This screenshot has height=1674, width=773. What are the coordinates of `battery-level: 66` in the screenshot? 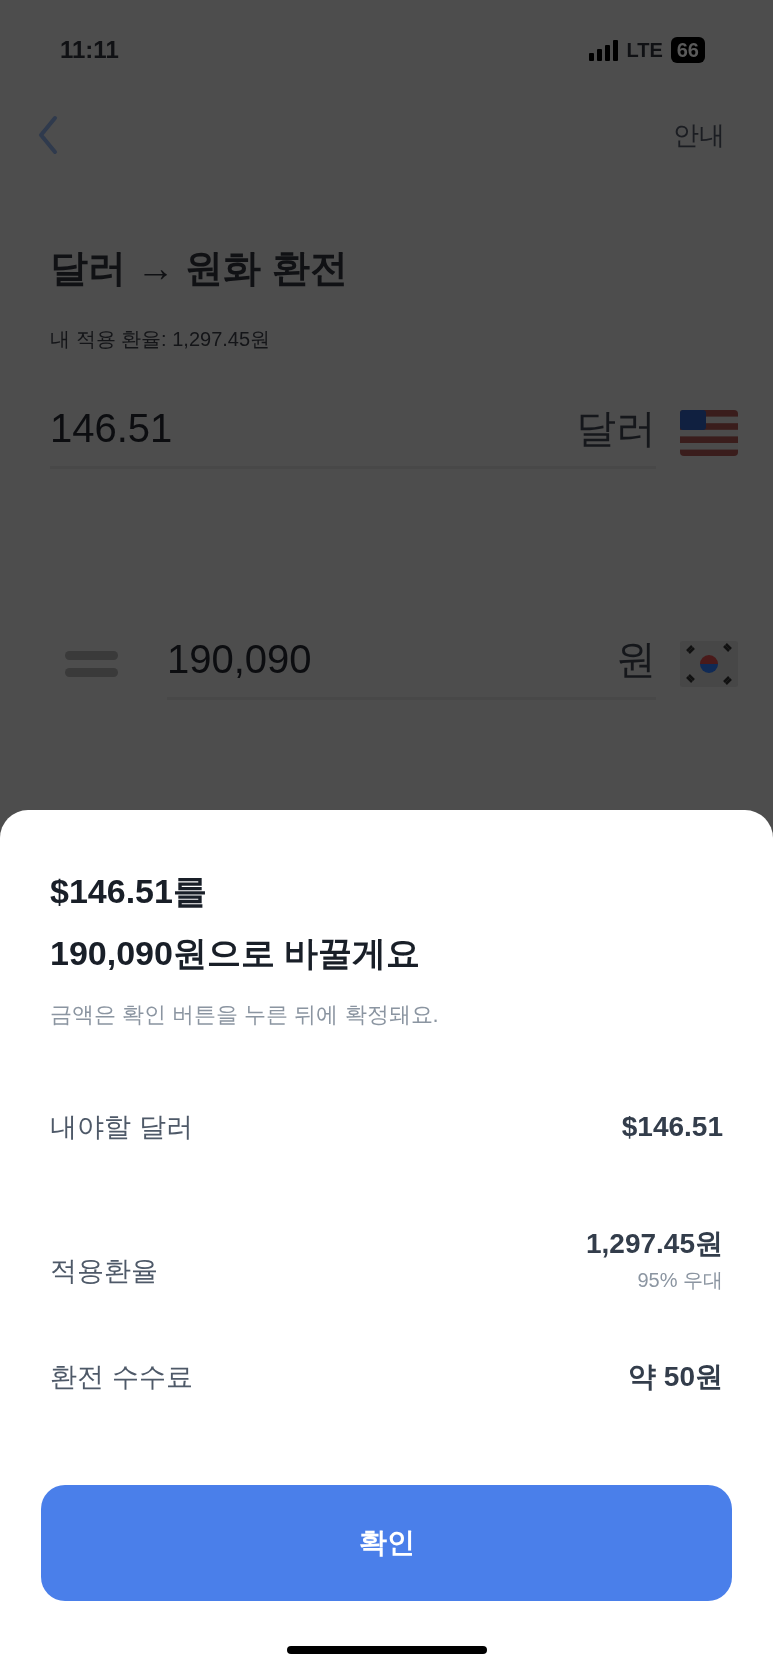 It's located at (687, 50).